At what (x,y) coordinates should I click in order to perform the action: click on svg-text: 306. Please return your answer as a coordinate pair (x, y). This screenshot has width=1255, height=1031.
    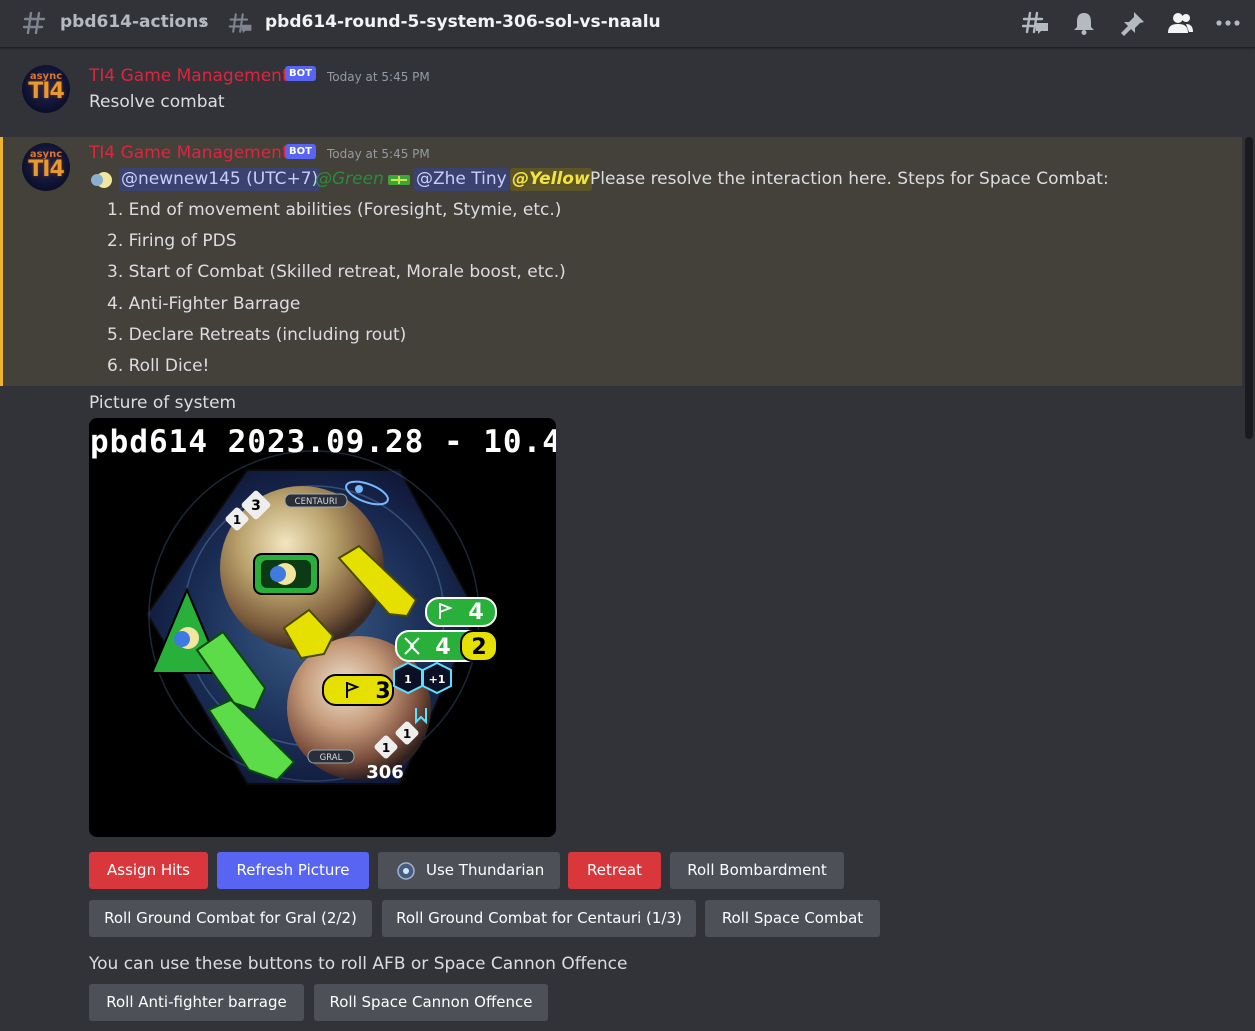
    Looking at the image, I should click on (385, 772).